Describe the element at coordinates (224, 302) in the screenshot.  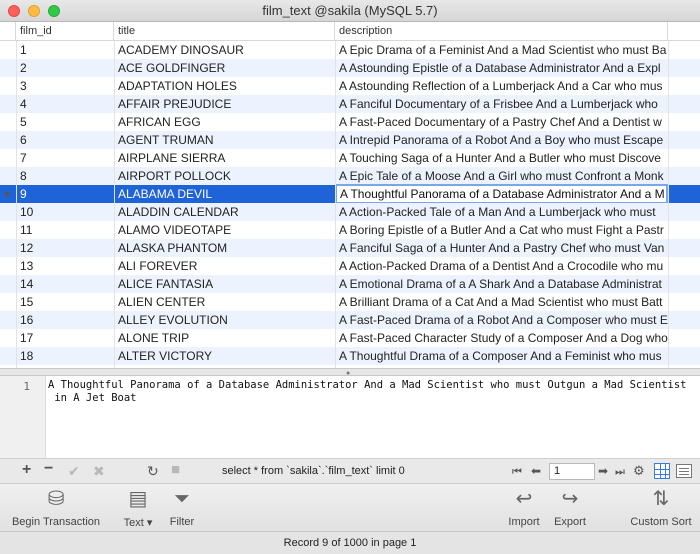
I see `title-cell: ALIEN CENTER` at that location.